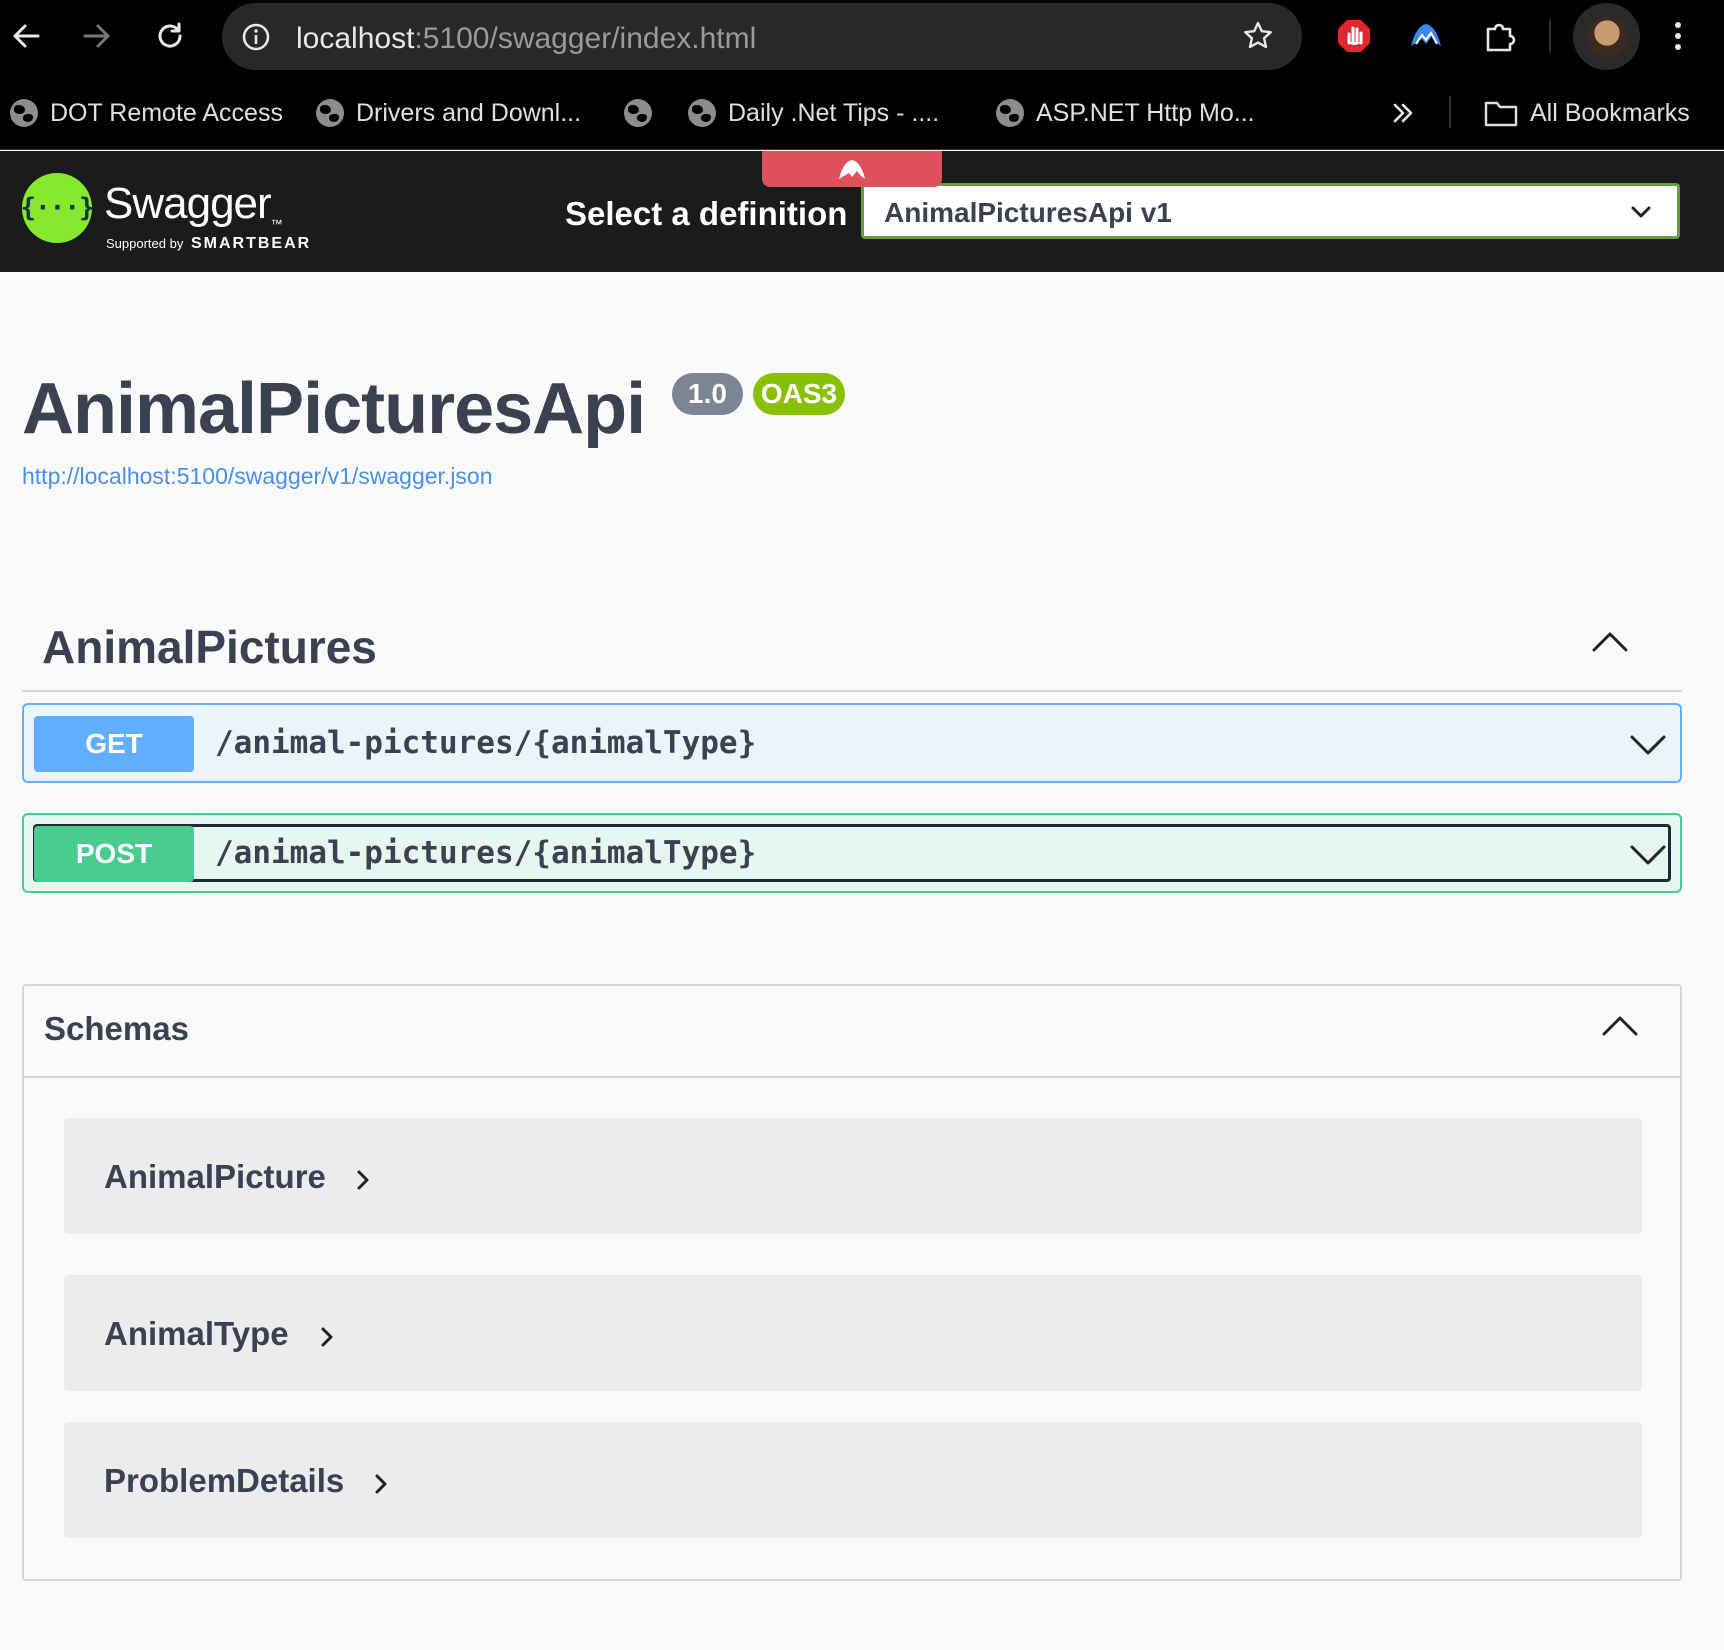 This screenshot has width=1724, height=1650. I want to click on reload-button, so click(170, 36).